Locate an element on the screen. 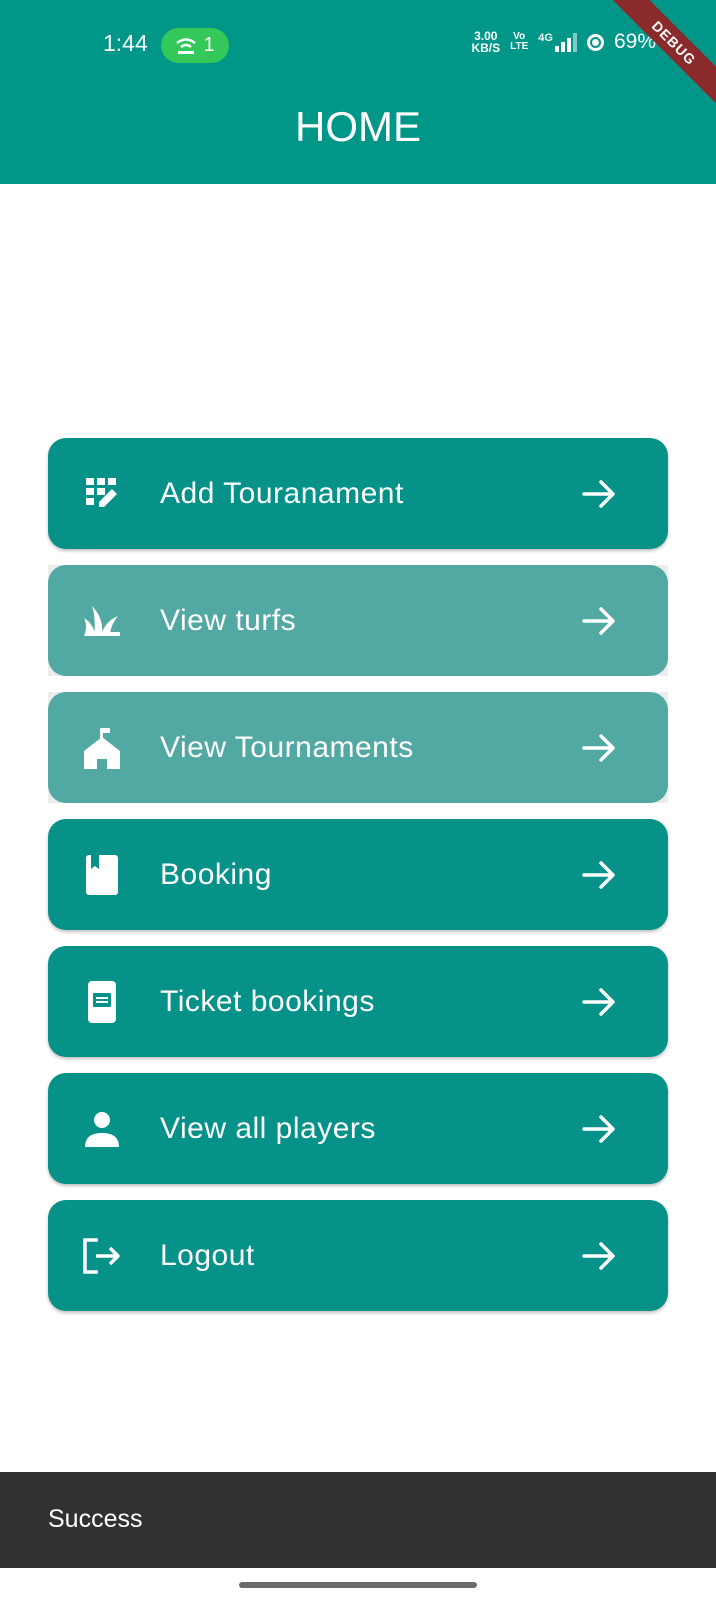 Image resolution: width=716 pixels, height=1600 pixels. logout-button: Logout is located at coordinates (358, 1255).